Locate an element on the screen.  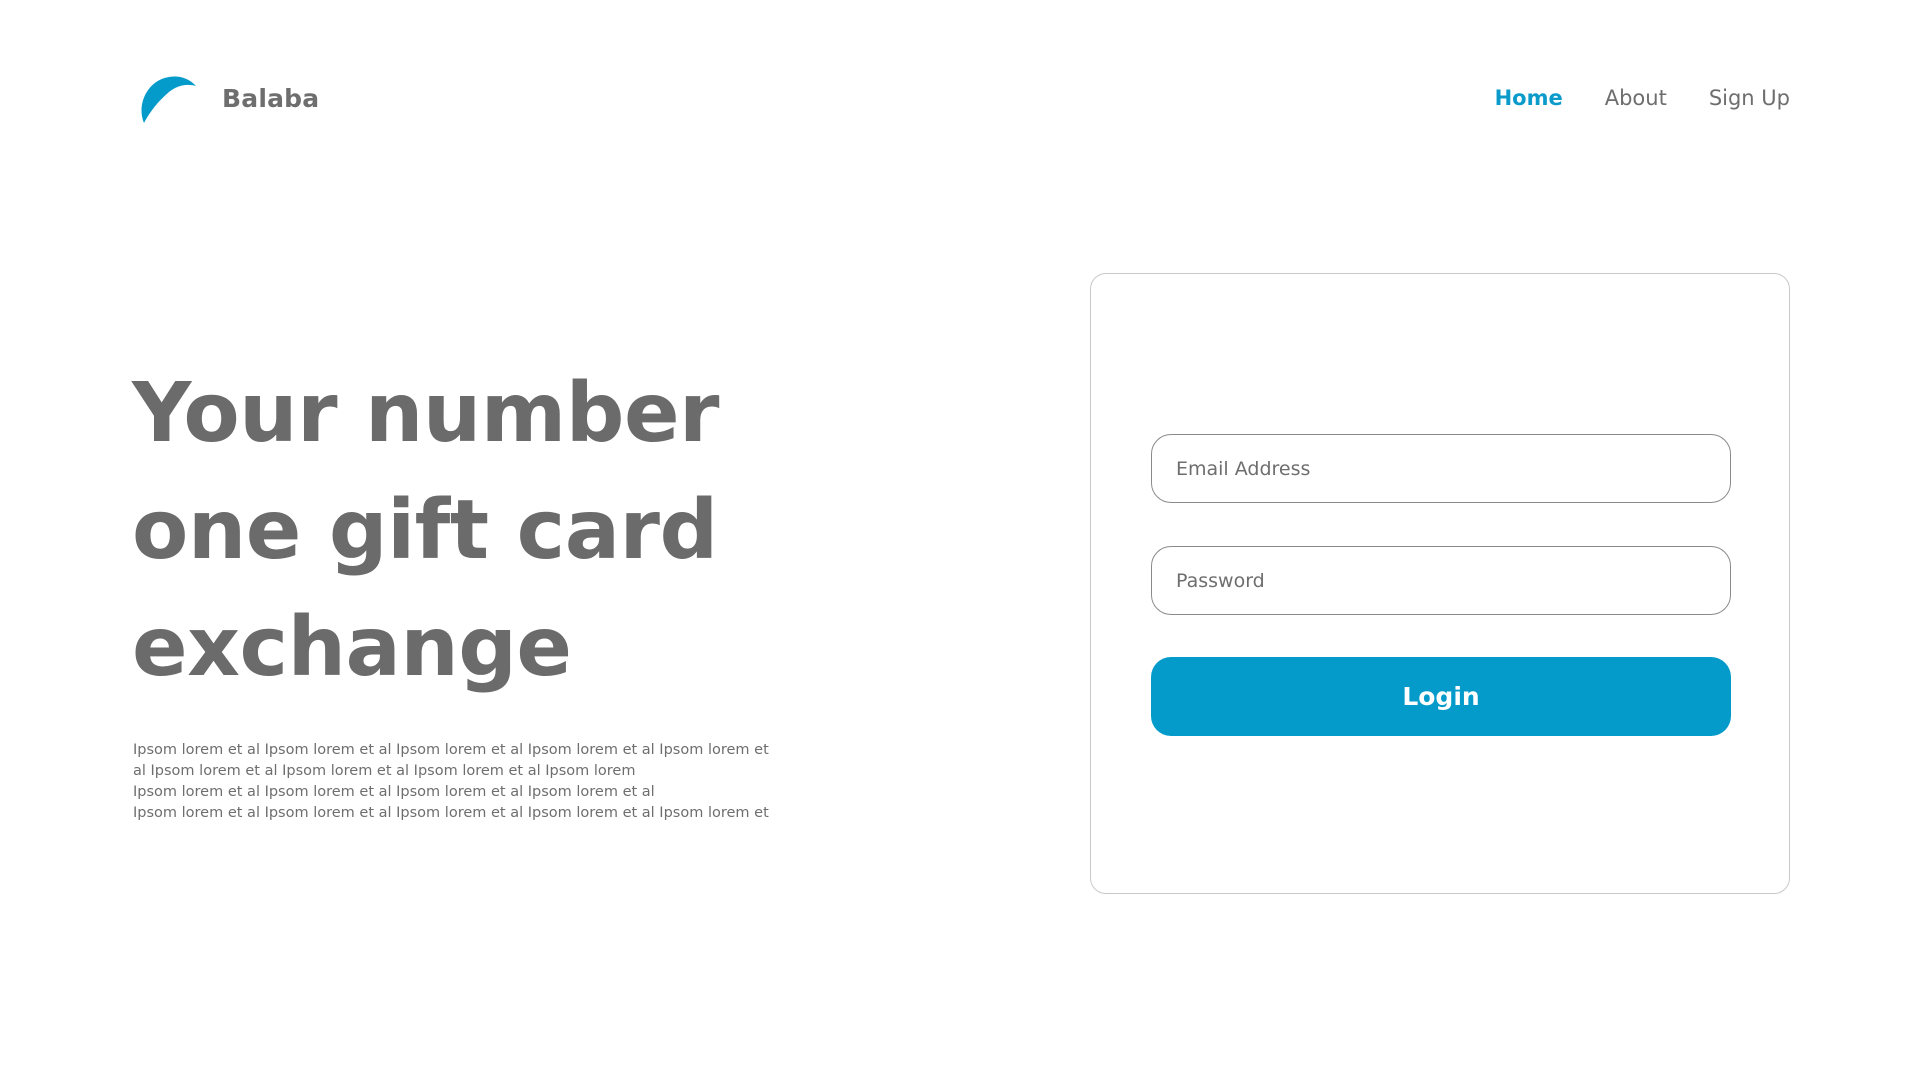
email-field is located at coordinates (1441, 468).